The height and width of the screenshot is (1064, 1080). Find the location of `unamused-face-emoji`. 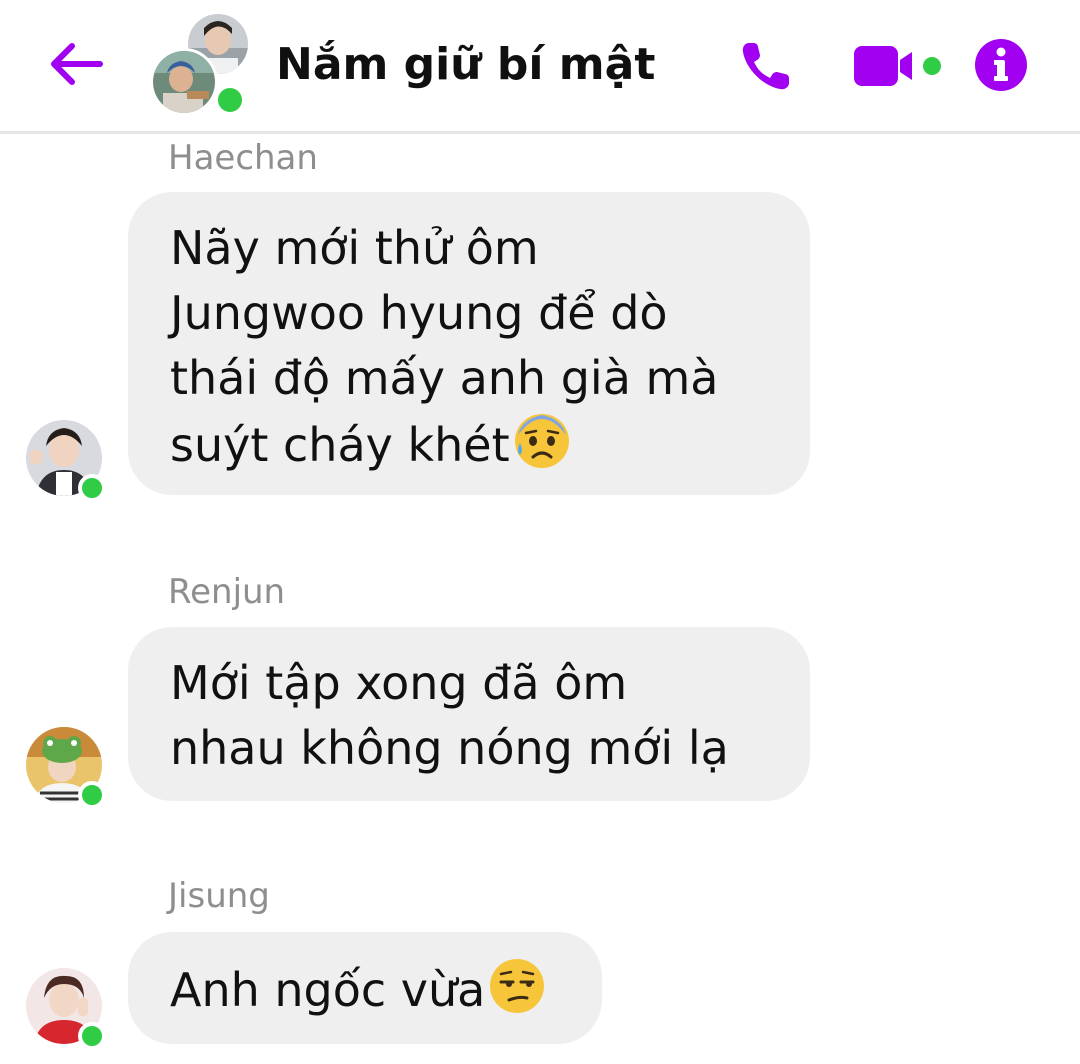

unamused-face-emoji is located at coordinates (517, 986).